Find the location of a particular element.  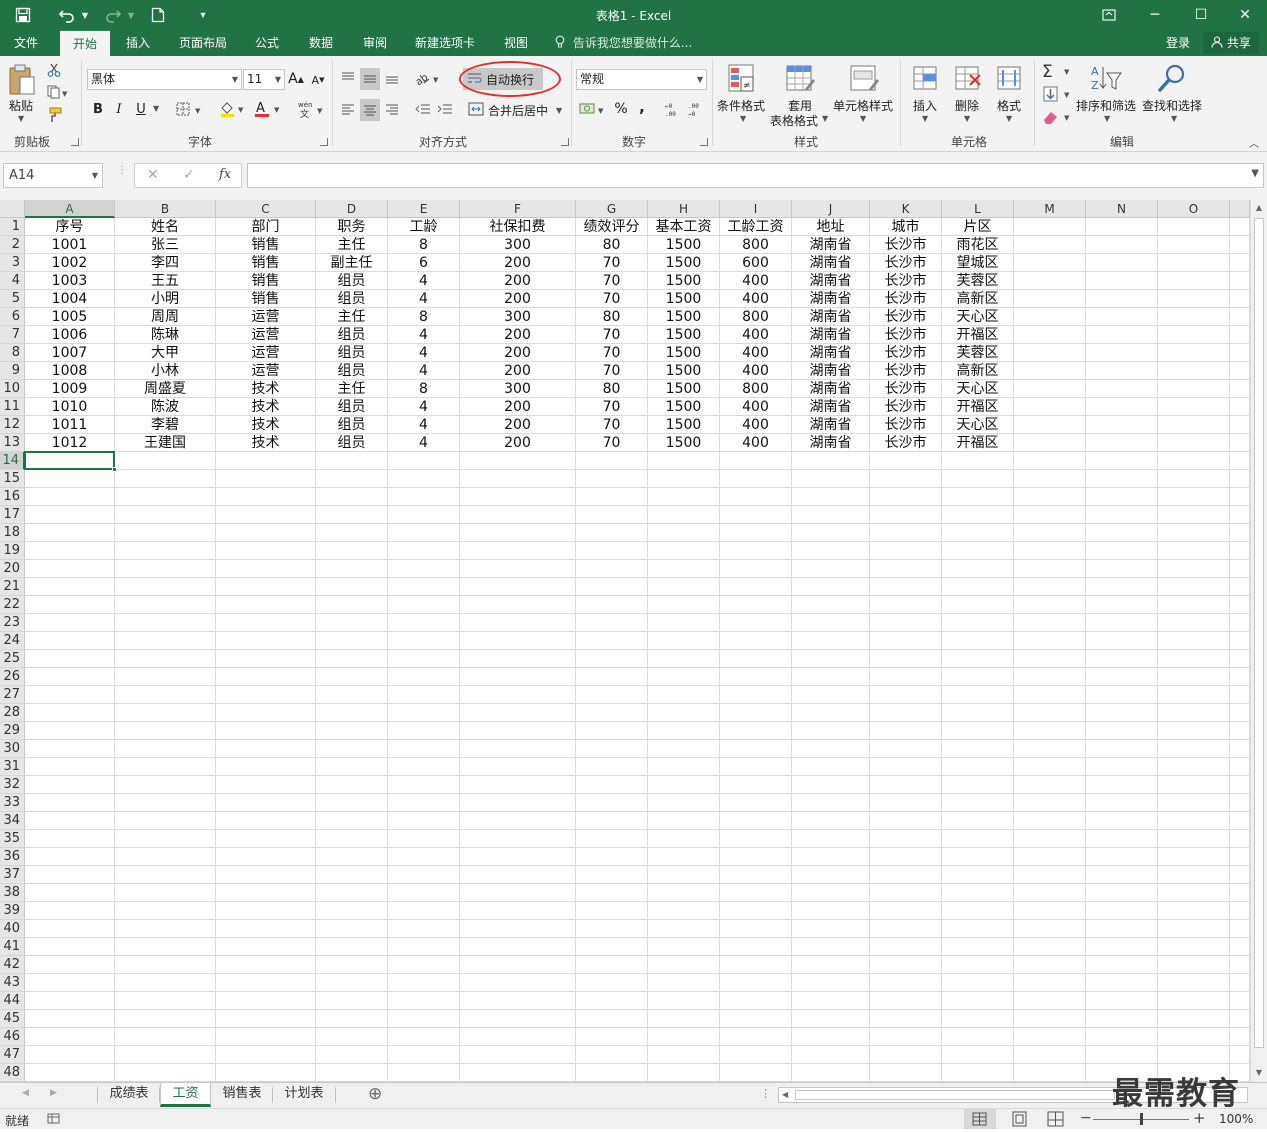

cell-k18 is located at coordinates (906, 533).